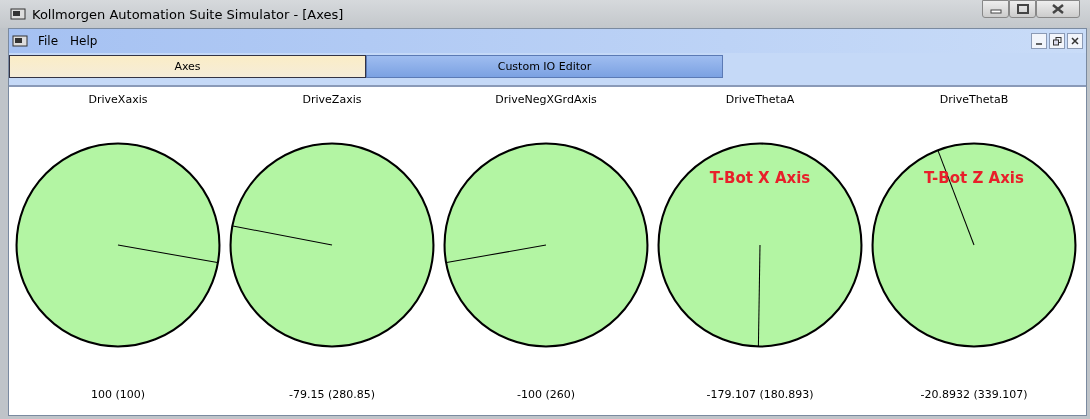  What do you see at coordinates (974, 99) in the screenshot?
I see `axis-name: DriveThetaB` at bounding box center [974, 99].